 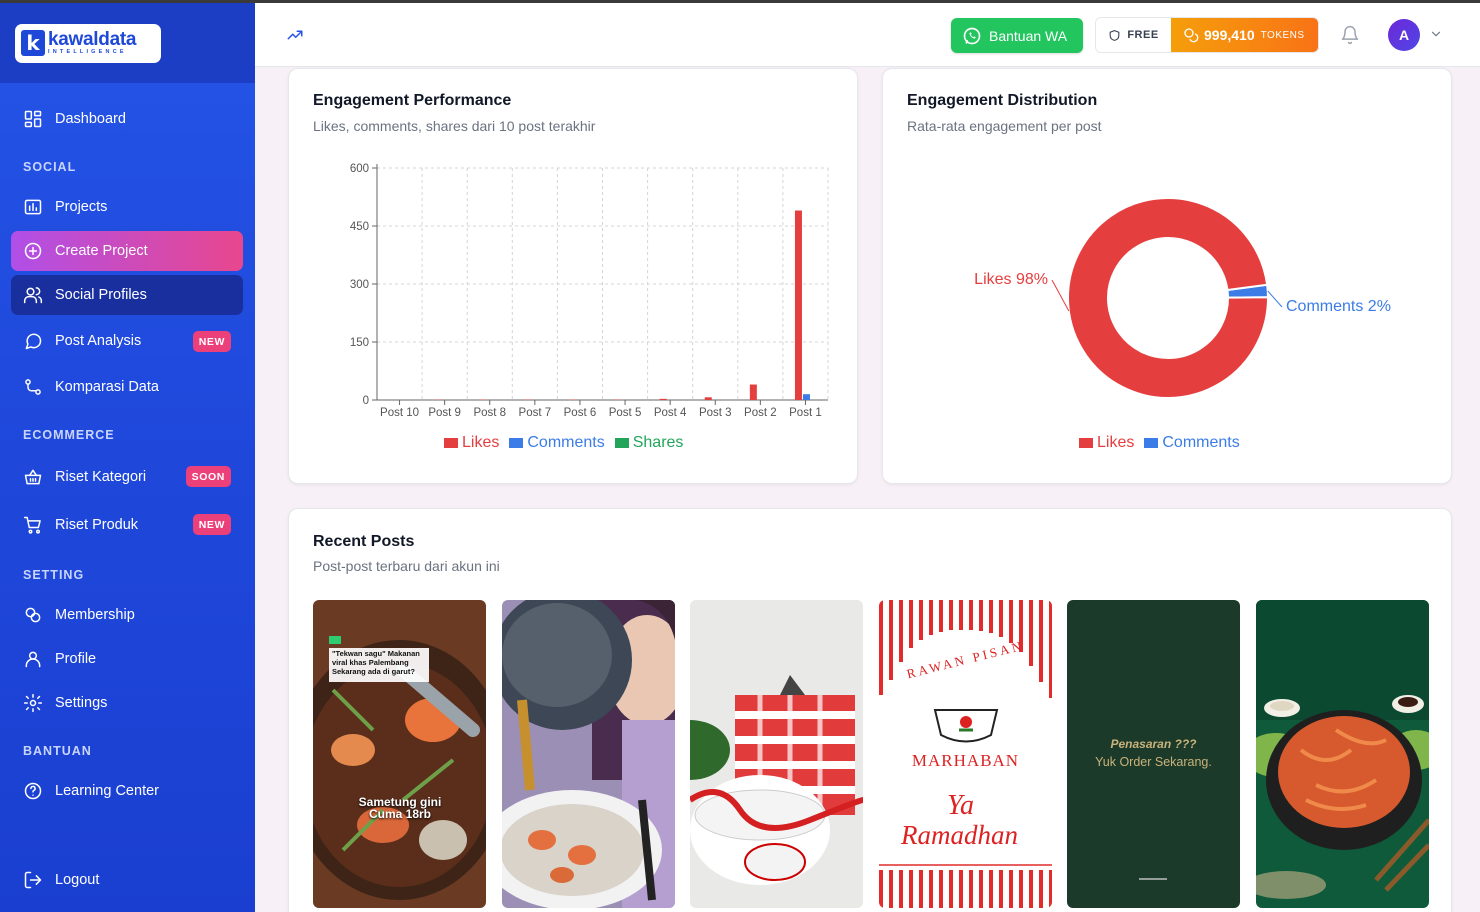 What do you see at coordinates (97, 525) in the screenshot?
I see `sidebar-item-label: Riset Produk` at bounding box center [97, 525].